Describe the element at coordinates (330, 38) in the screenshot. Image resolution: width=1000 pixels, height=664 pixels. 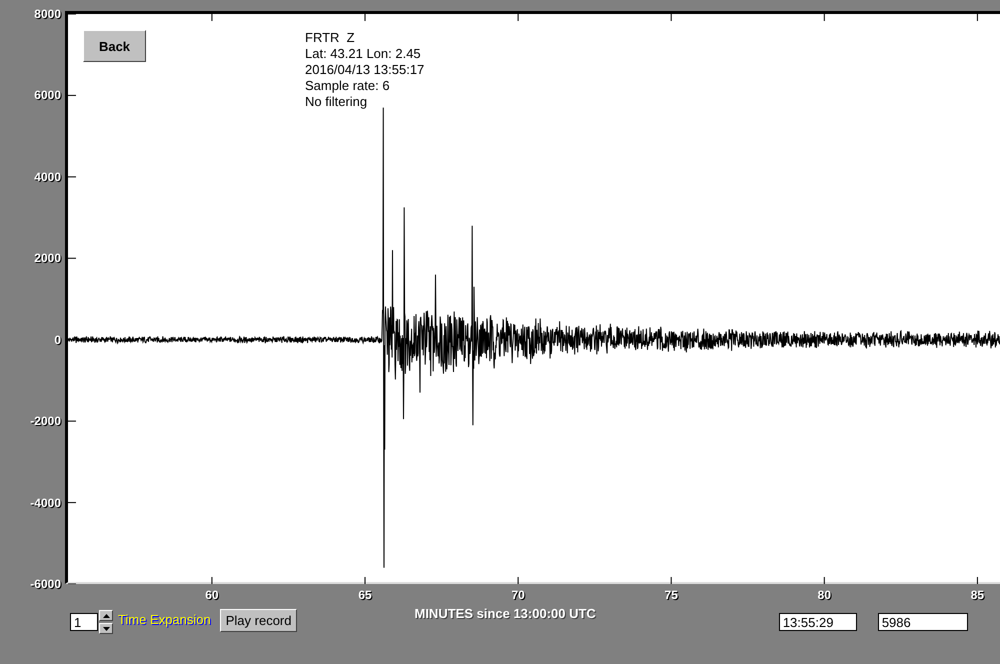
I see `station-info-text: FRTR Z` at that location.